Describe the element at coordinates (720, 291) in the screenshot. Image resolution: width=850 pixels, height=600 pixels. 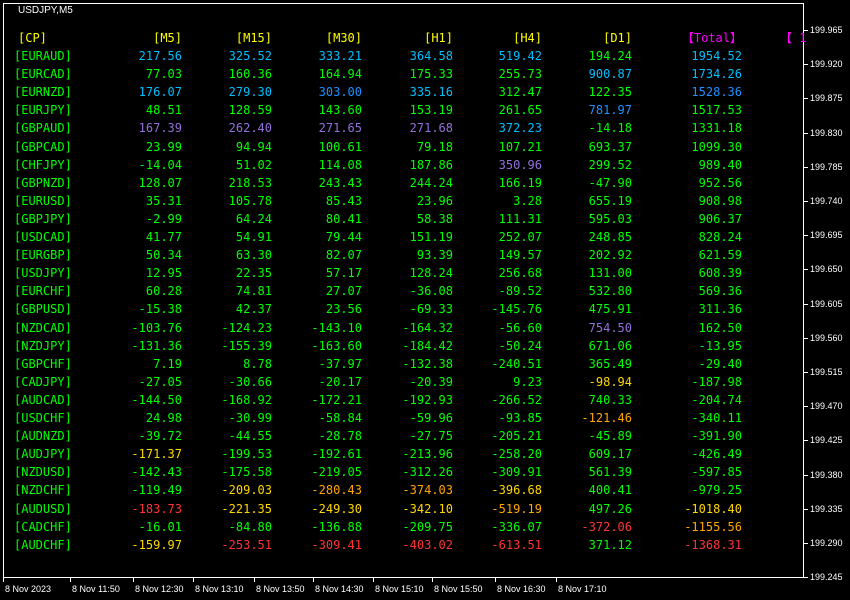
I see `table-cell: 569.36` at that location.